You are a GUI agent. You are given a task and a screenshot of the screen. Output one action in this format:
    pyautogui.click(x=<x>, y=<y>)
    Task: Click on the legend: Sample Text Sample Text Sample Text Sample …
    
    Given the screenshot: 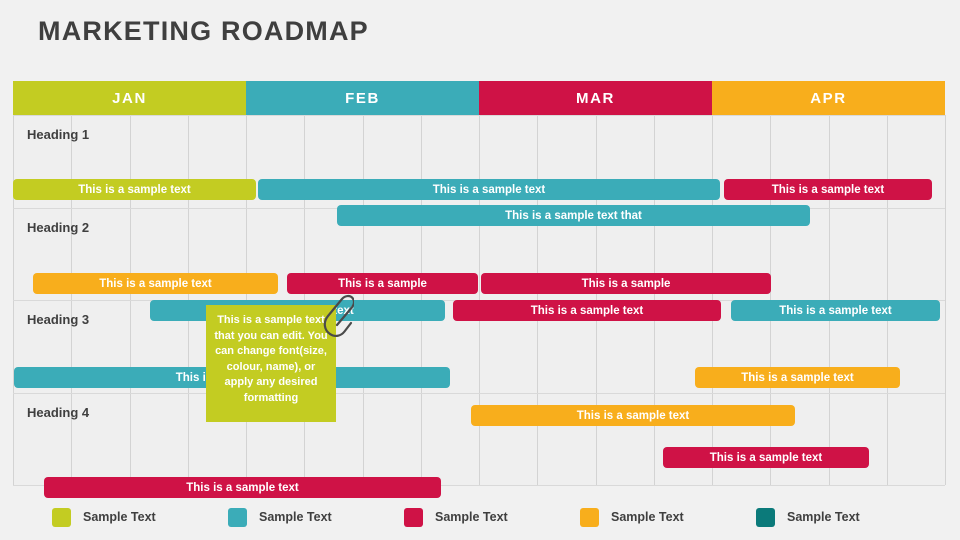 What is the action you would take?
    pyautogui.click(x=480, y=517)
    